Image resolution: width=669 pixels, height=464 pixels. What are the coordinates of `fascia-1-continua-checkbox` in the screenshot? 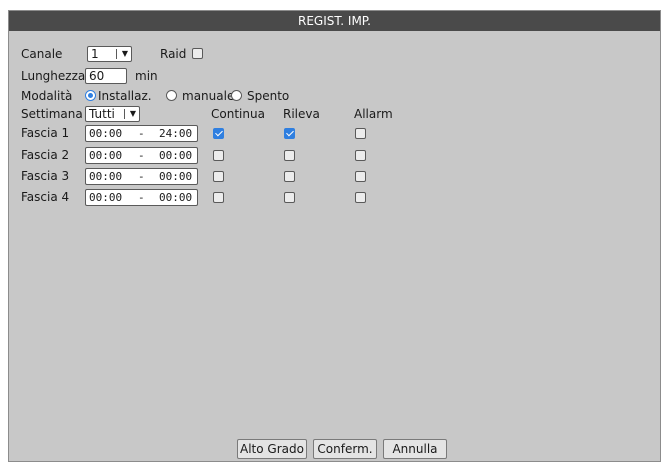 It's located at (218, 133).